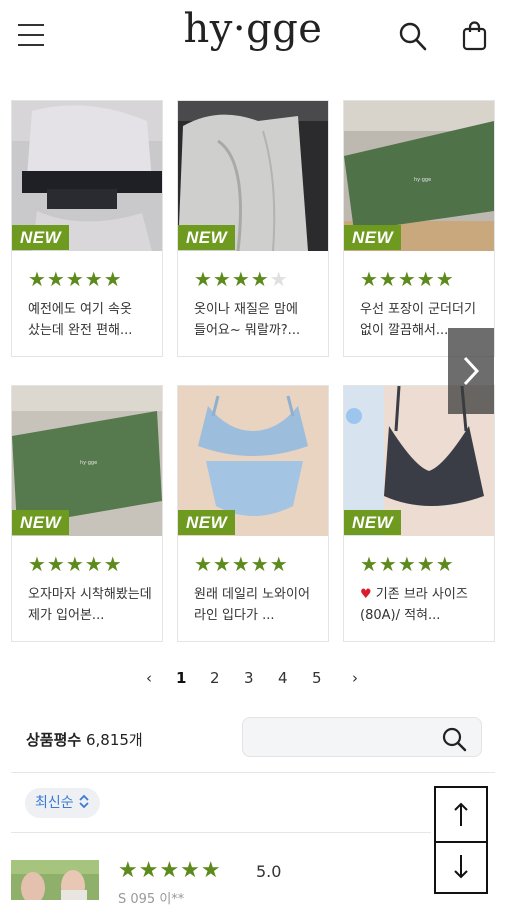  What do you see at coordinates (55, 880) in the screenshot?
I see `review-thumbnail` at bounding box center [55, 880].